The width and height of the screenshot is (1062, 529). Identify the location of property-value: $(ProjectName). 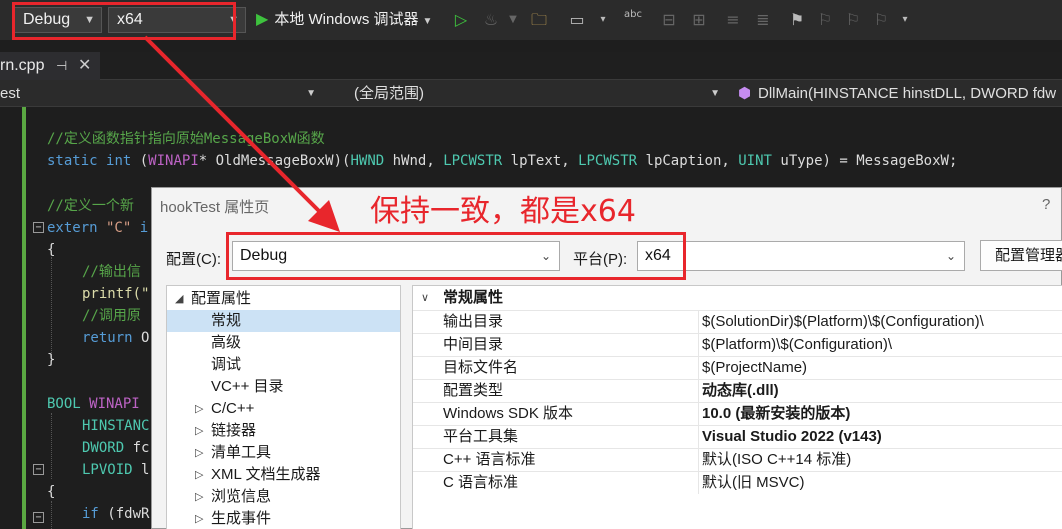
(755, 367).